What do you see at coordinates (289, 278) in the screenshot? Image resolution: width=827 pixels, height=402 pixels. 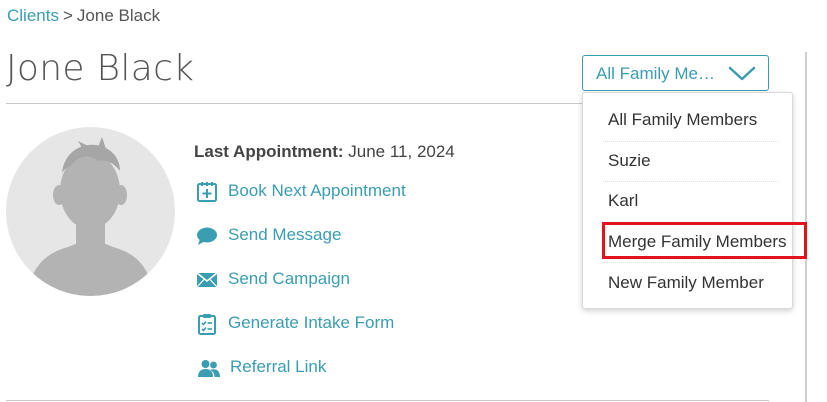 I see `send-campaign-label: Send Campaign` at bounding box center [289, 278].